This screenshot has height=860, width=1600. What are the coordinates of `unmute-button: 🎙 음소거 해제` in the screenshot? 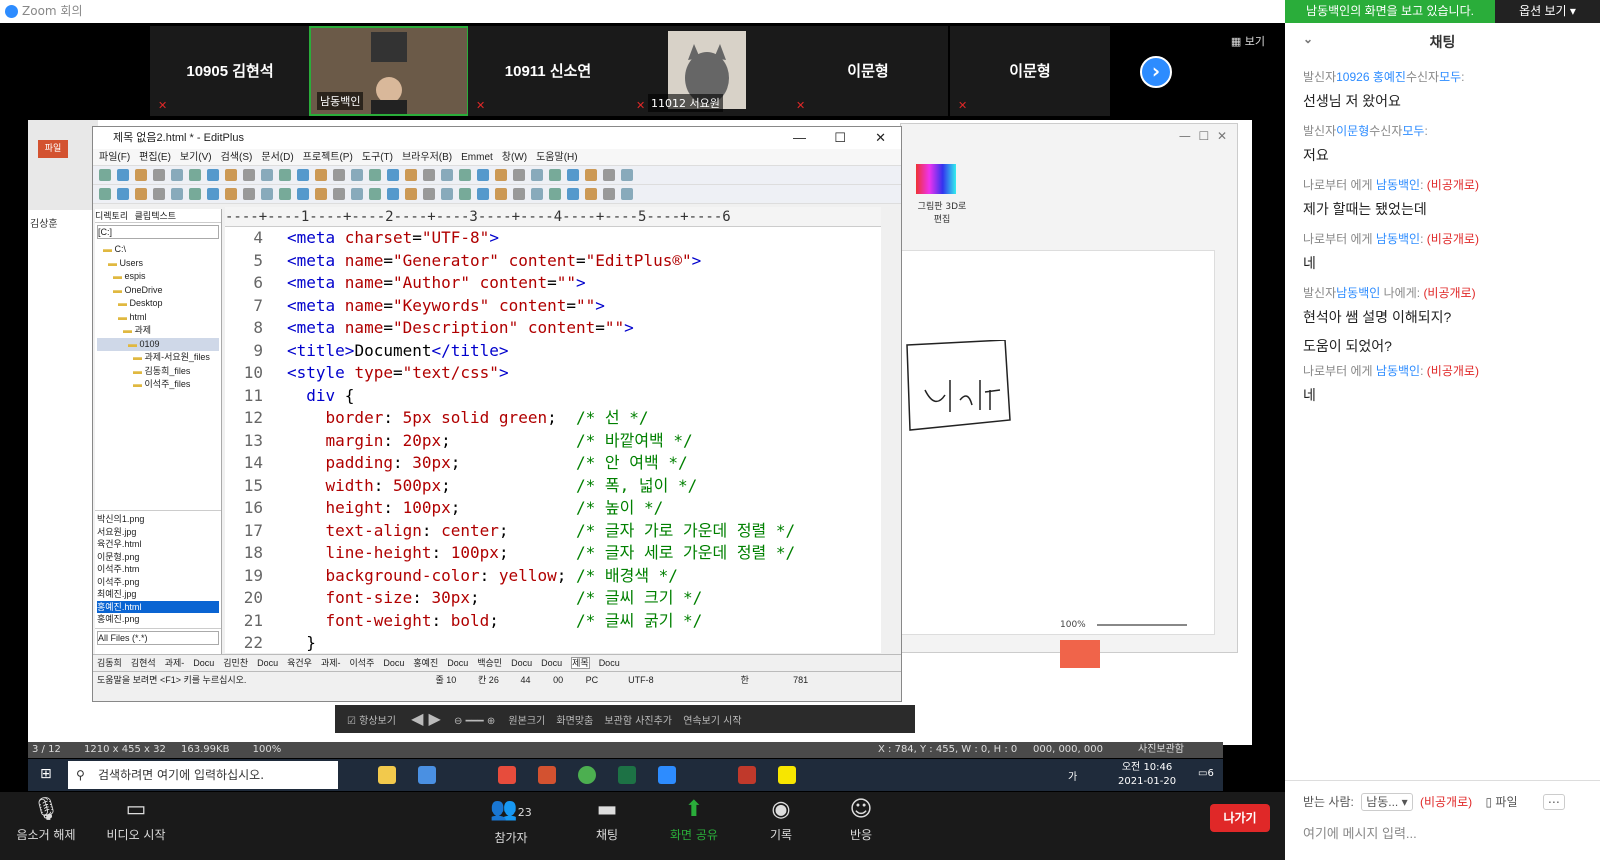 It's located at (46, 819).